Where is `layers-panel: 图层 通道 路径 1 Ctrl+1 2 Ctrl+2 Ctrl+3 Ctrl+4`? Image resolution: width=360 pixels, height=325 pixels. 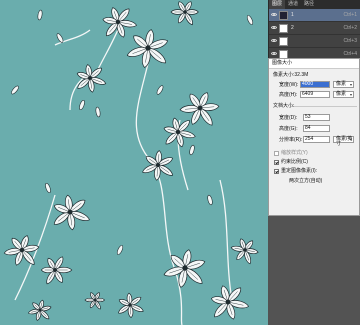
layers-panel: 图层 通道 路径 1 Ctrl+1 2 Ctrl+2 Ctrl+3 Ctrl+4 is located at coordinates (314, 30).